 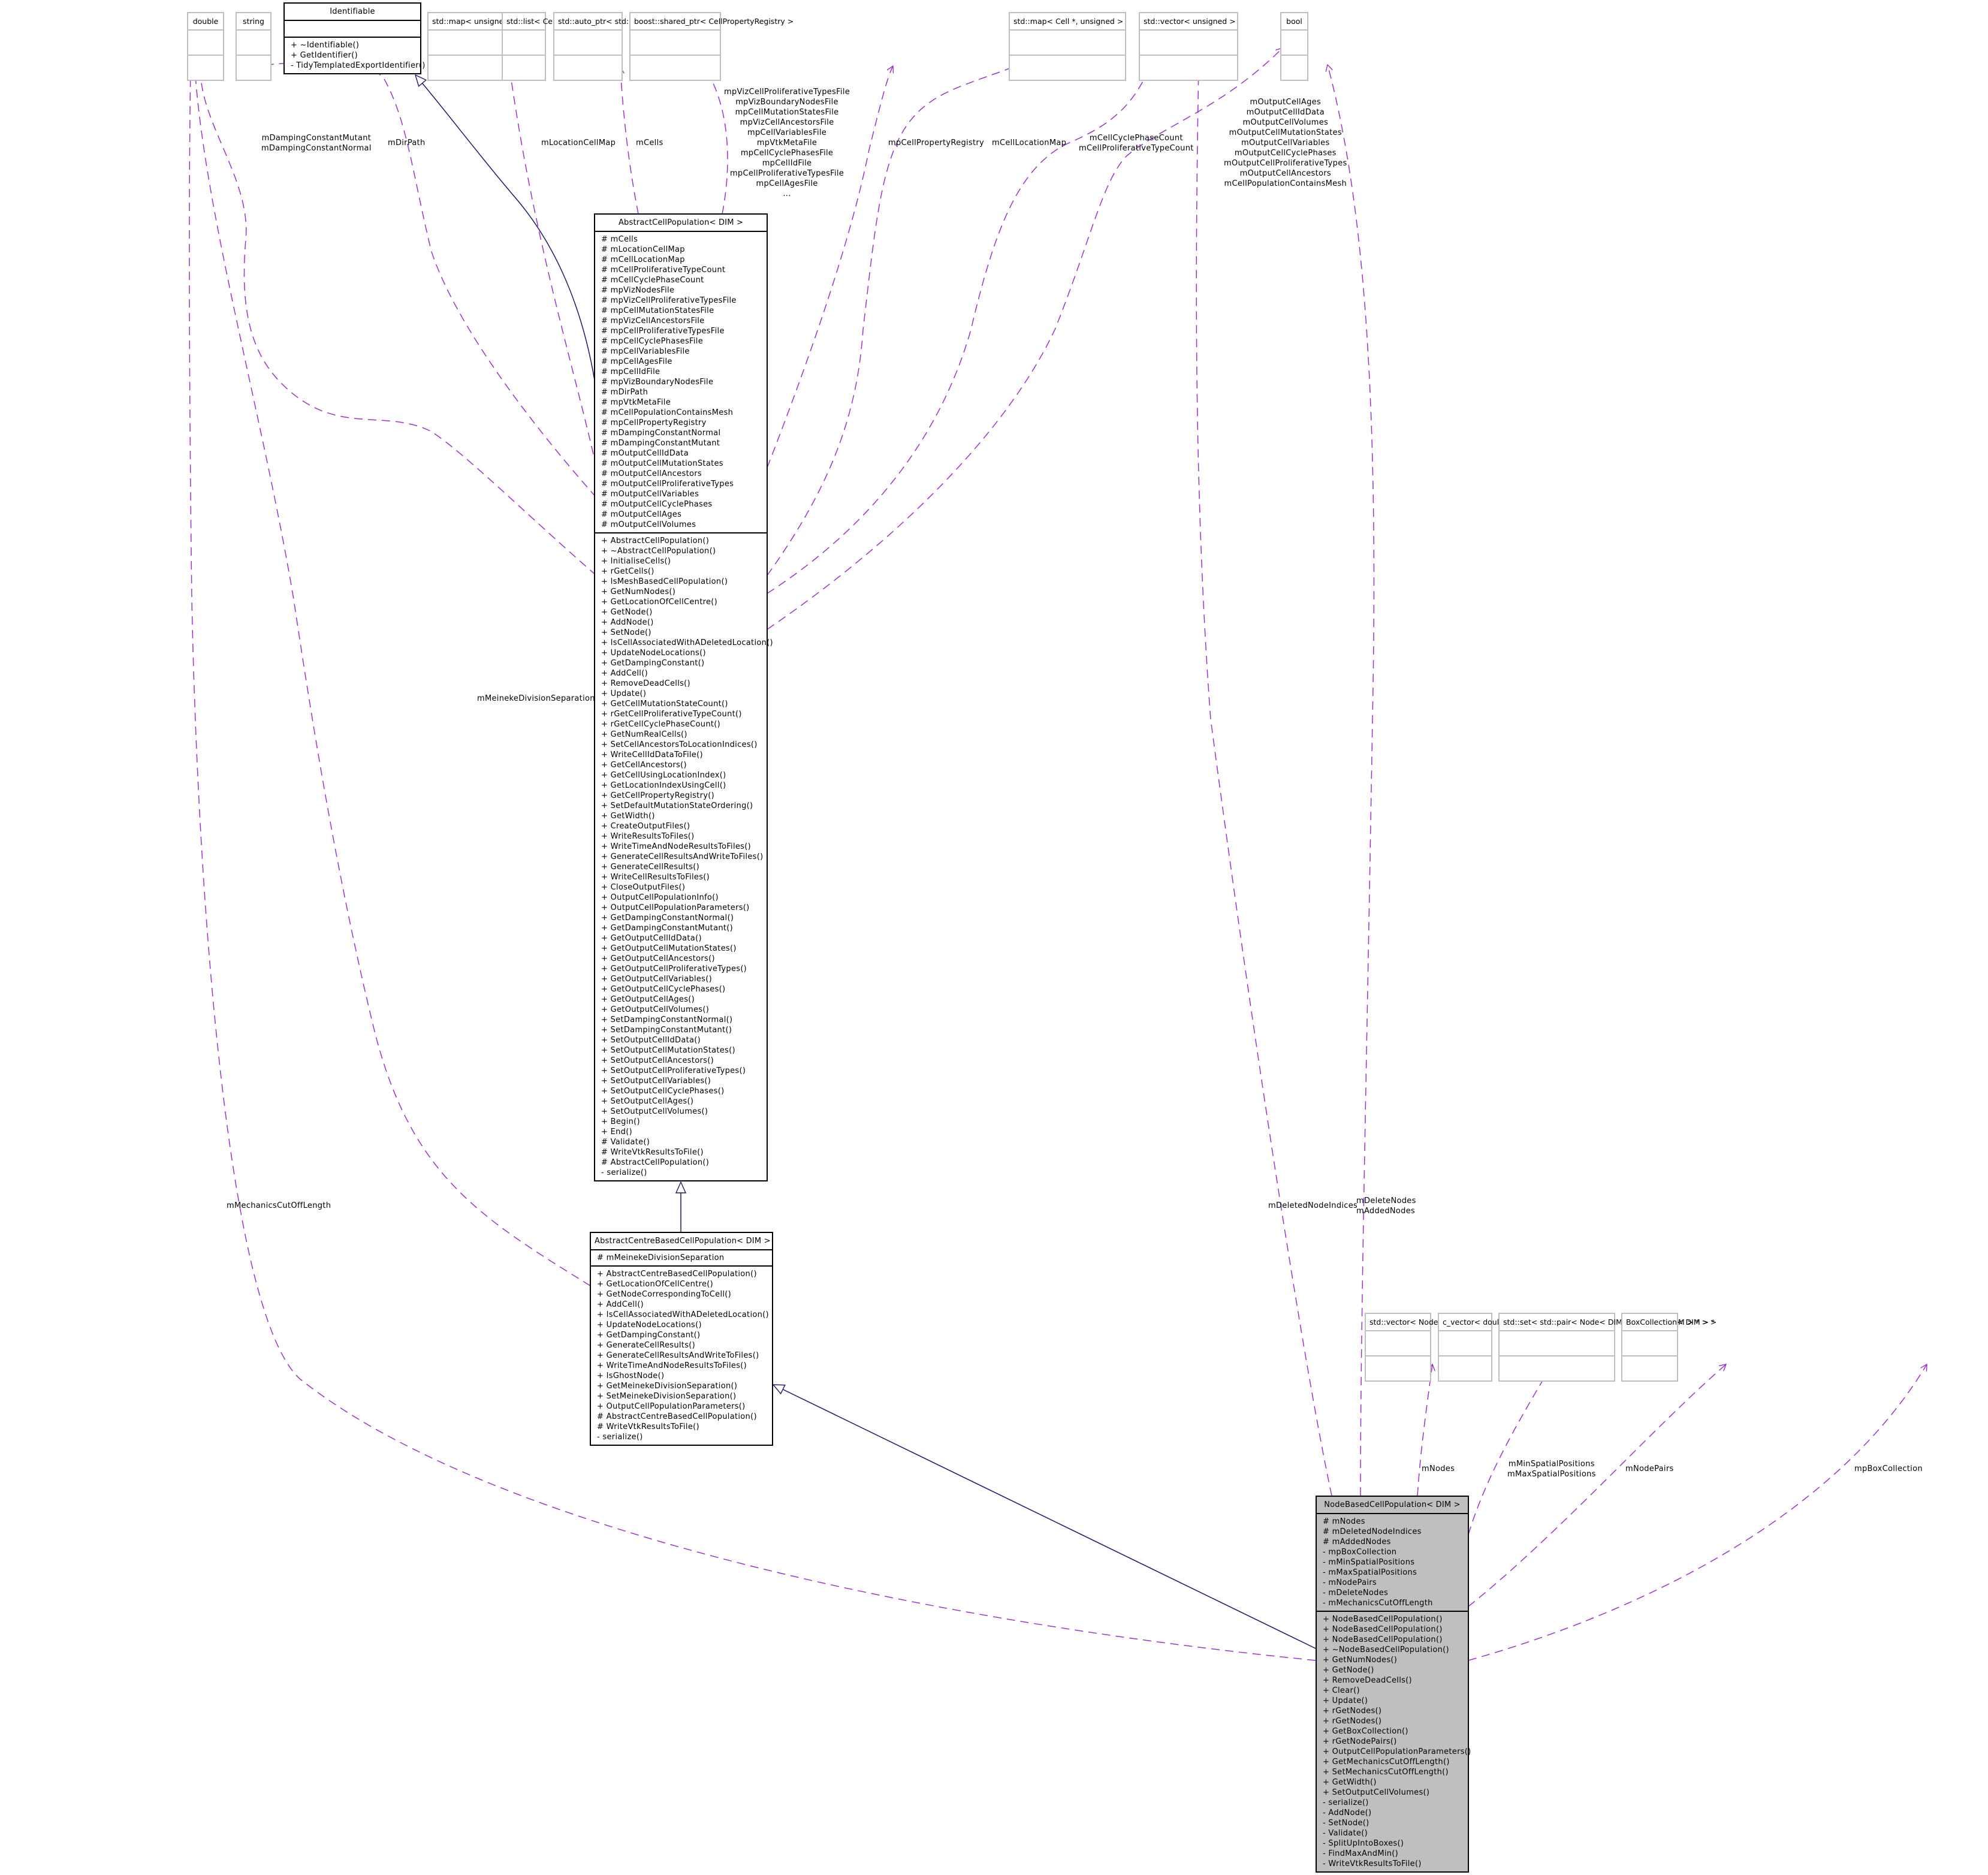 I want to click on method-row: + GetBoxCollection(), so click(x=1365, y=1731).